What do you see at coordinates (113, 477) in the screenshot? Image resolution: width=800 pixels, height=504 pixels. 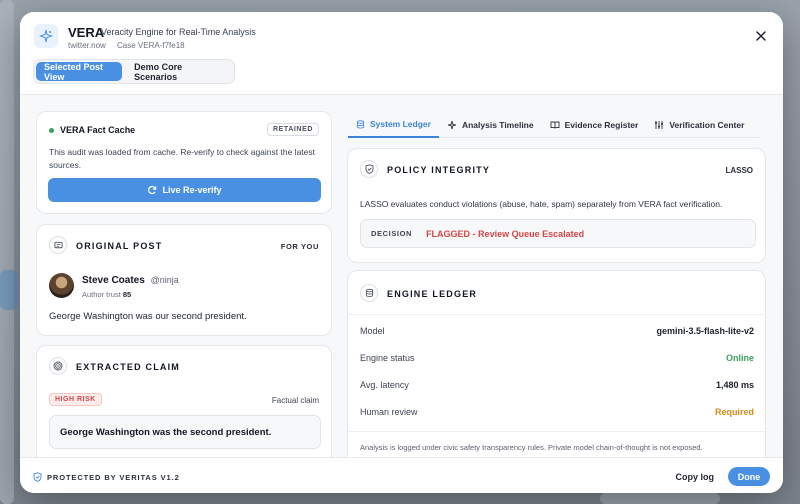 I see `protected-by-label: PROTECTED BY VERITAS V1.2` at bounding box center [113, 477].